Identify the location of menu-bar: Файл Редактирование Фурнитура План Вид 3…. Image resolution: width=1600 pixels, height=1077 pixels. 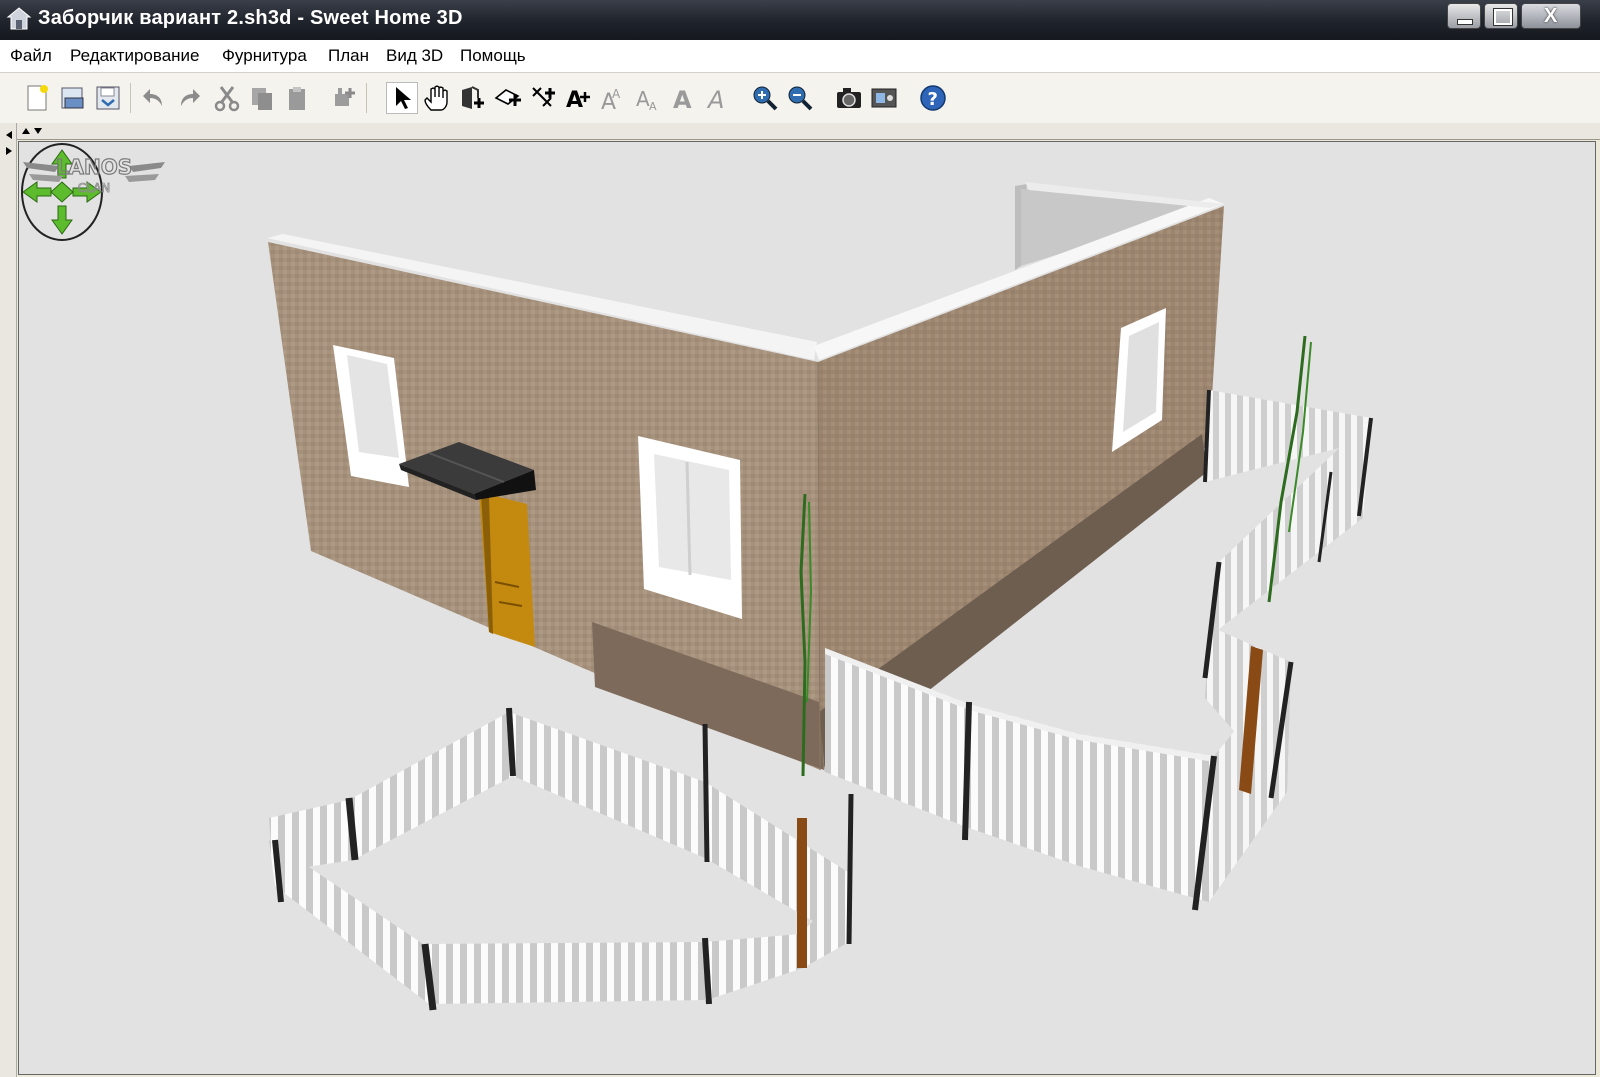
(800, 56).